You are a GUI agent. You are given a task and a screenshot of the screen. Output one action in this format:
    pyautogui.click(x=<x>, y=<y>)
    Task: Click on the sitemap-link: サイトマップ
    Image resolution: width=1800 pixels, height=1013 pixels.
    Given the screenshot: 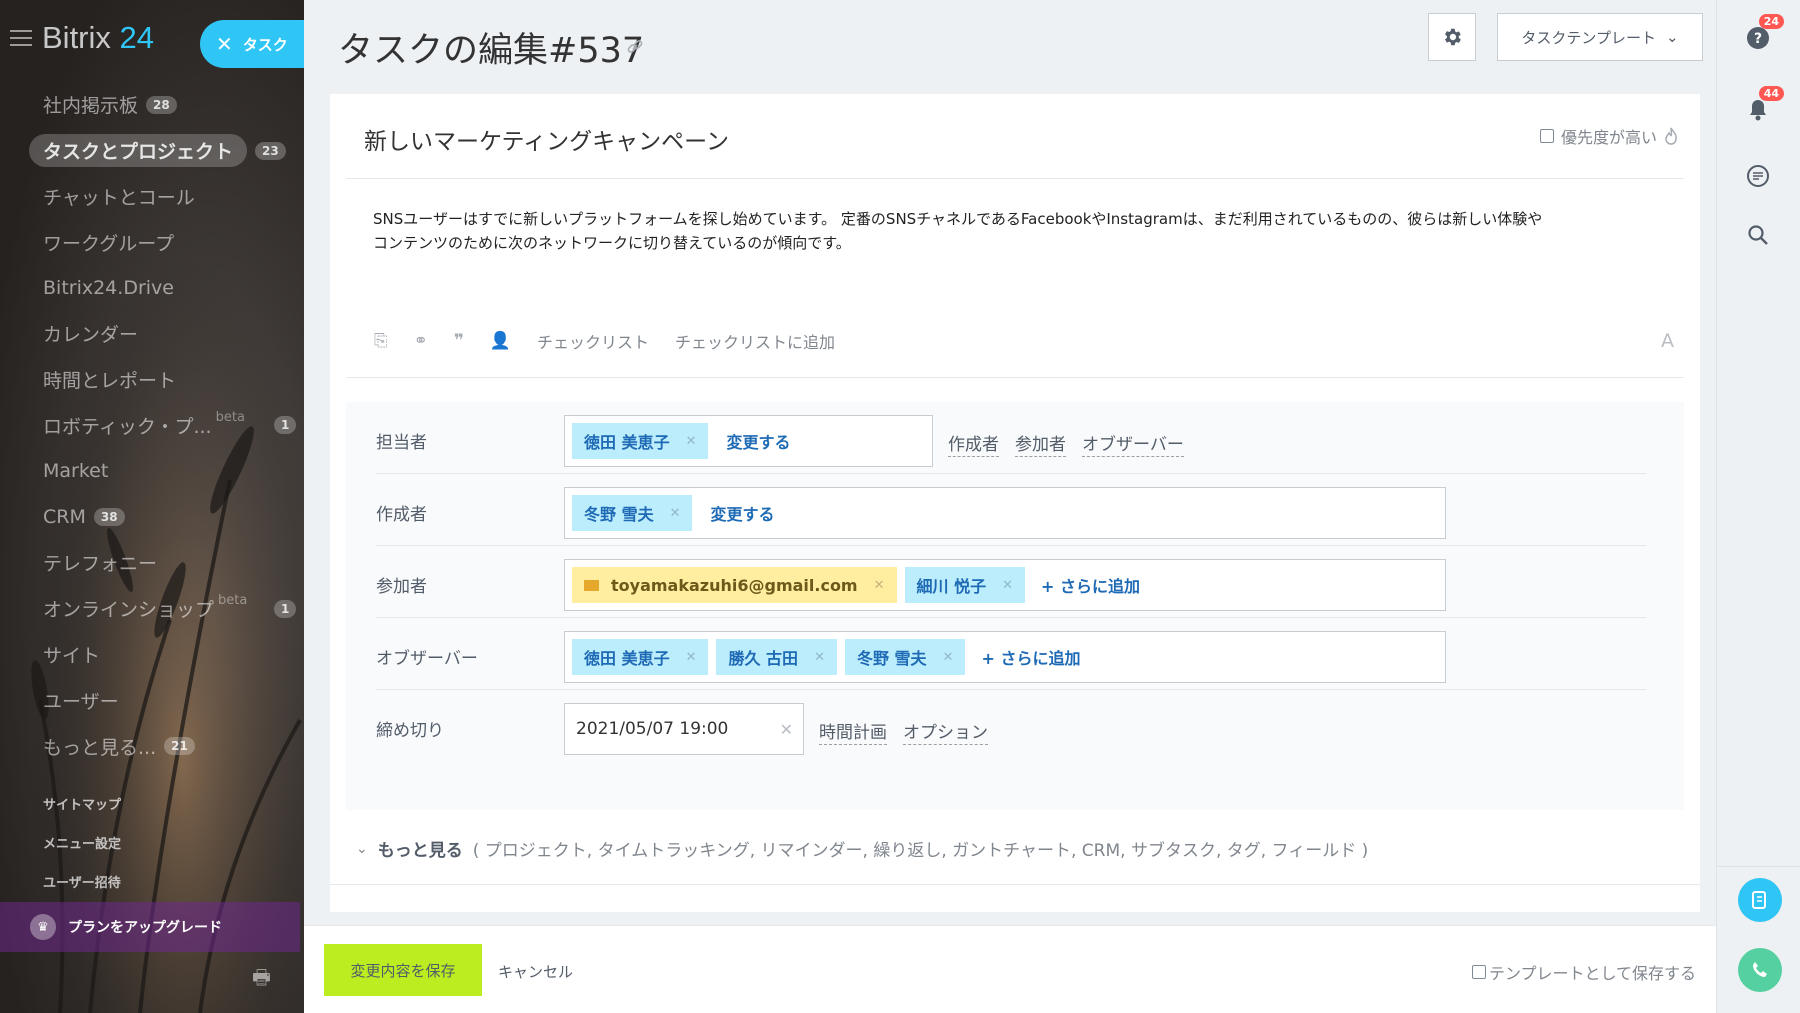 What is the action you would take?
    pyautogui.click(x=82, y=803)
    